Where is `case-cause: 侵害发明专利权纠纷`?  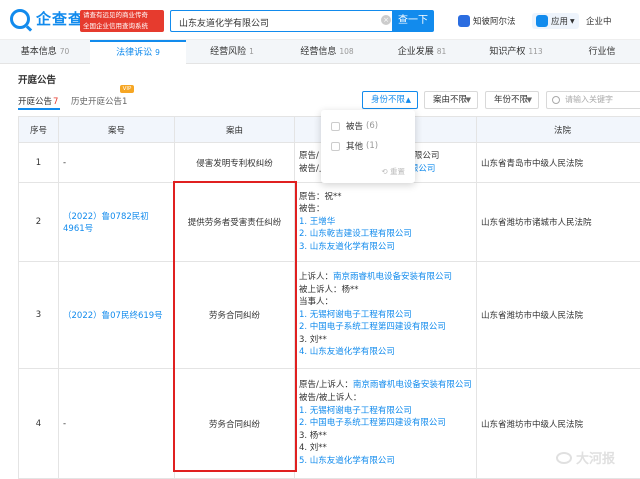
case-cause: 侵害发明专利权纠纷 is located at coordinates (235, 163).